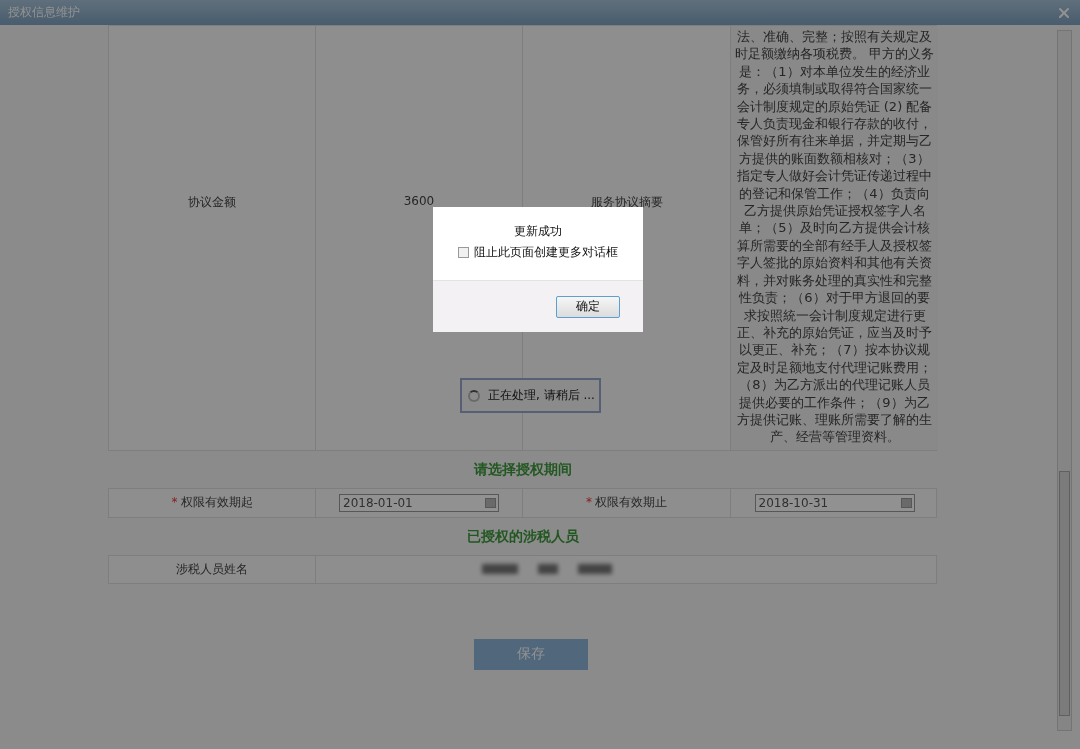 Image resolution: width=1080 pixels, height=749 pixels. I want to click on spinner-icon, so click(474, 395).